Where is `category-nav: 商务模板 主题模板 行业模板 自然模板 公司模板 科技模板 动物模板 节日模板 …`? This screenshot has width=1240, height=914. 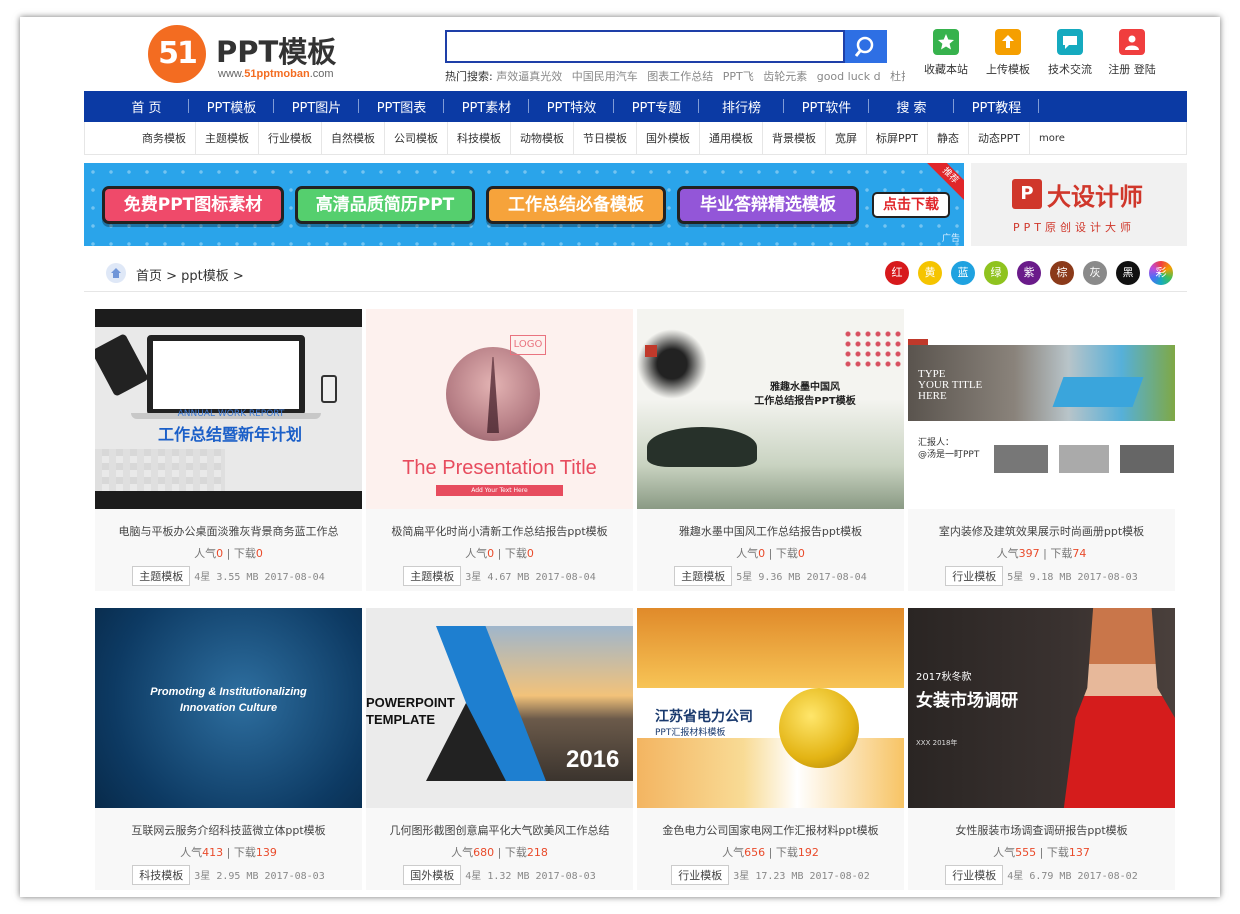 category-nav: 商务模板 主题模板 行业模板 自然模板 公司模板 科技模板 动物模板 节日模板 … is located at coordinates (635, 138).